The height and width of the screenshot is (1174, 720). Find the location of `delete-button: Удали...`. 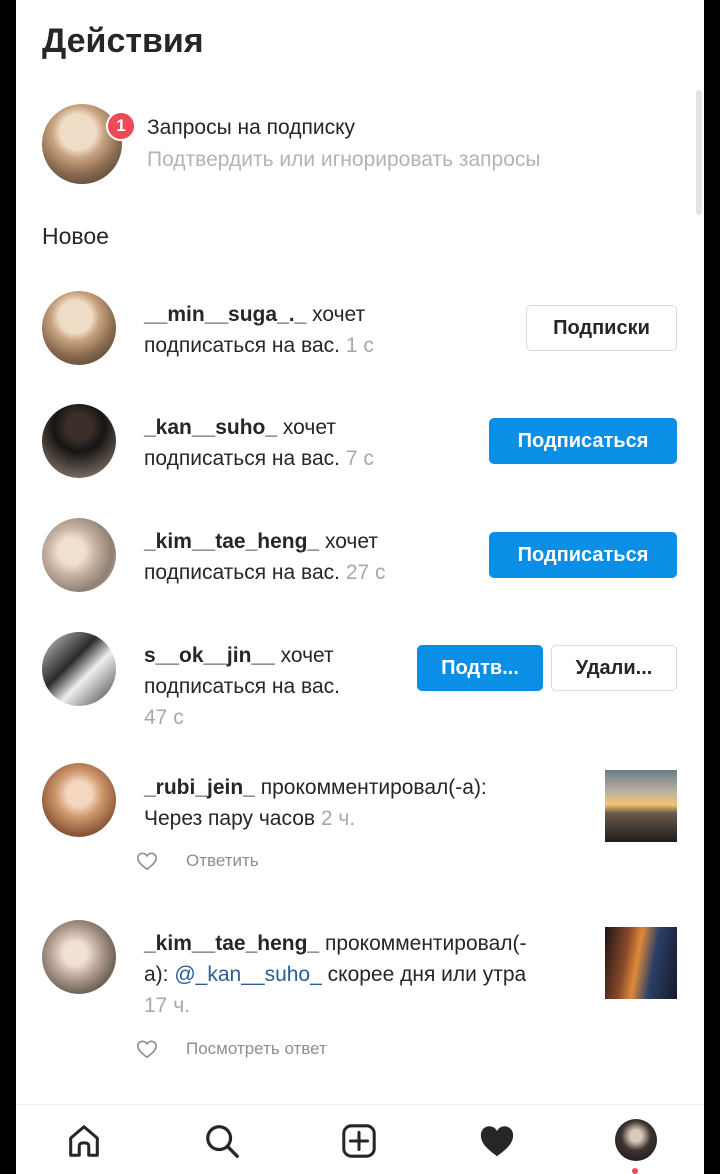

delete-button: Удали... is located at coordinates (614, 668).